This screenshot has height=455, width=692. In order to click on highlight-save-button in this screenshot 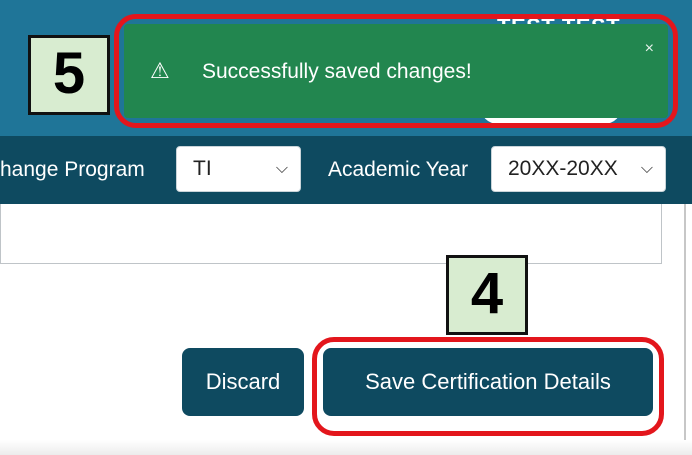, I will do `click(488, 386)`.